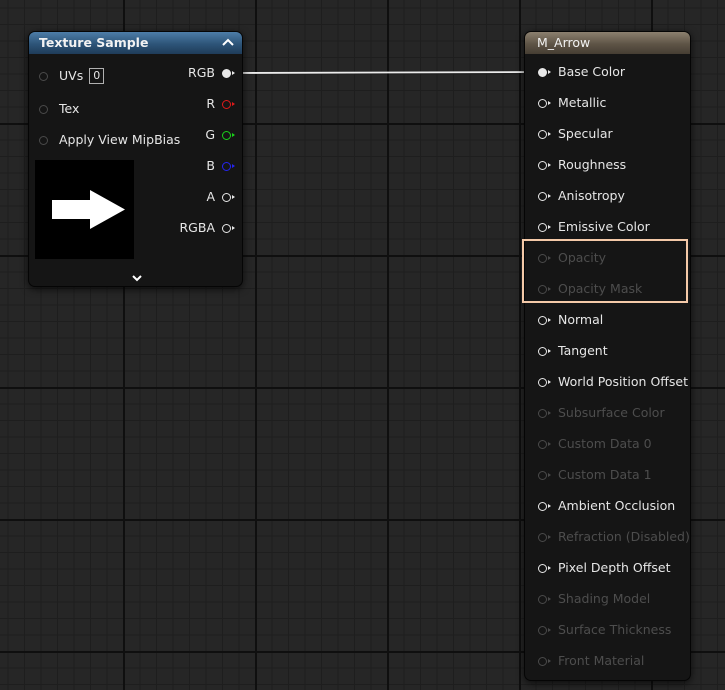 This screenshot has height=690, width=725. I want to click on output-pin-rgba: RGBA, so click(207, 228).